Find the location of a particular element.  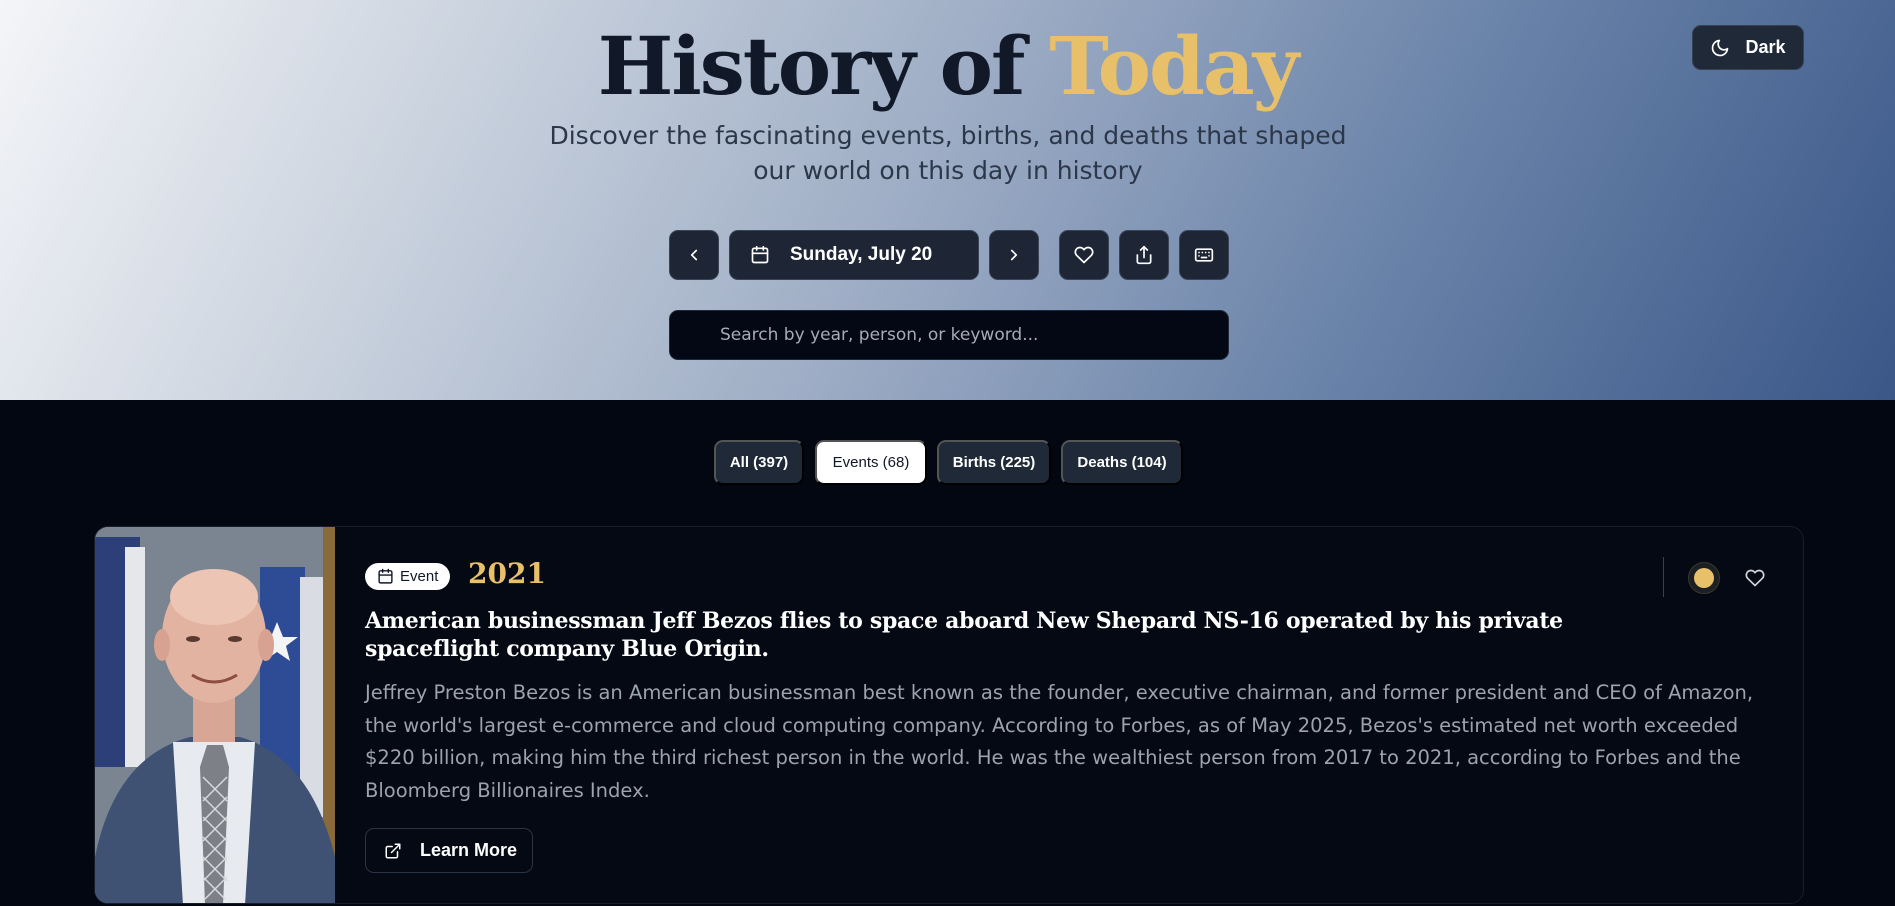

status-dot-icon is located at coordinates (1704, 578).